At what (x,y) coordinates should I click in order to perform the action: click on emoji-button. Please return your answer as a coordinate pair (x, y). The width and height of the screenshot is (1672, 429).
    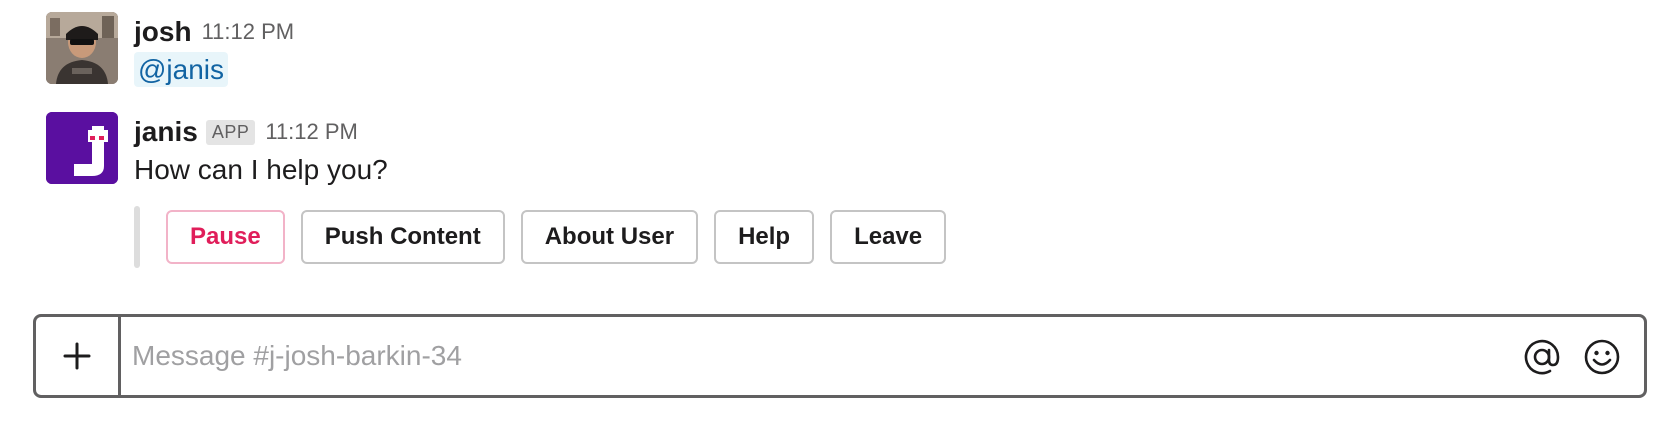
    Looking at the image, I should click on (1602, 357).